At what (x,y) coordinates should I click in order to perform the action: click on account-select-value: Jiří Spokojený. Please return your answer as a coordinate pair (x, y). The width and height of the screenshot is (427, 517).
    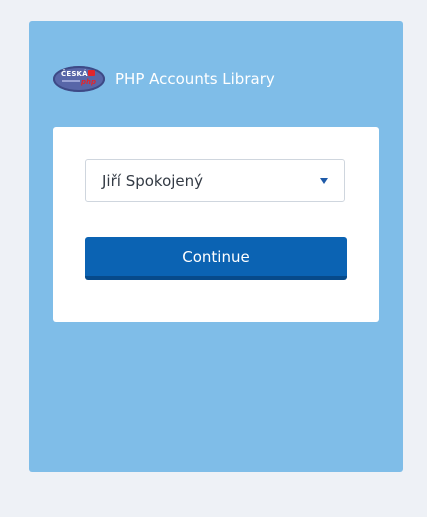
    Looking at the image, I should click on (153, 181).